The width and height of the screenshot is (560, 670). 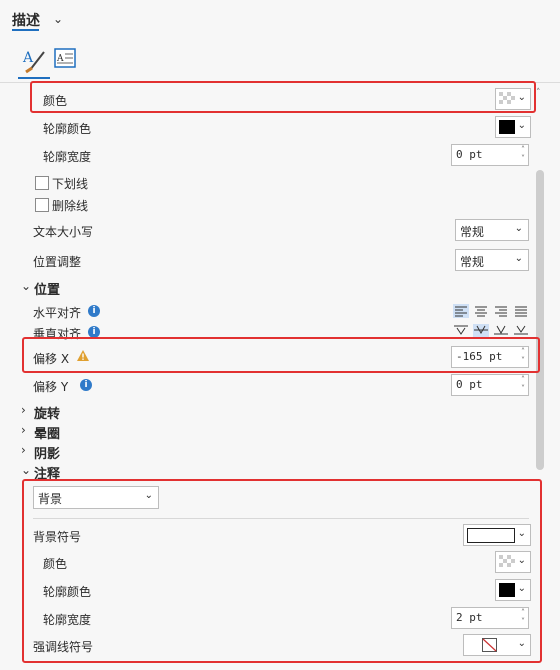 I want to click on outline-width-value: 0 pt, so click(x=469, y=154).